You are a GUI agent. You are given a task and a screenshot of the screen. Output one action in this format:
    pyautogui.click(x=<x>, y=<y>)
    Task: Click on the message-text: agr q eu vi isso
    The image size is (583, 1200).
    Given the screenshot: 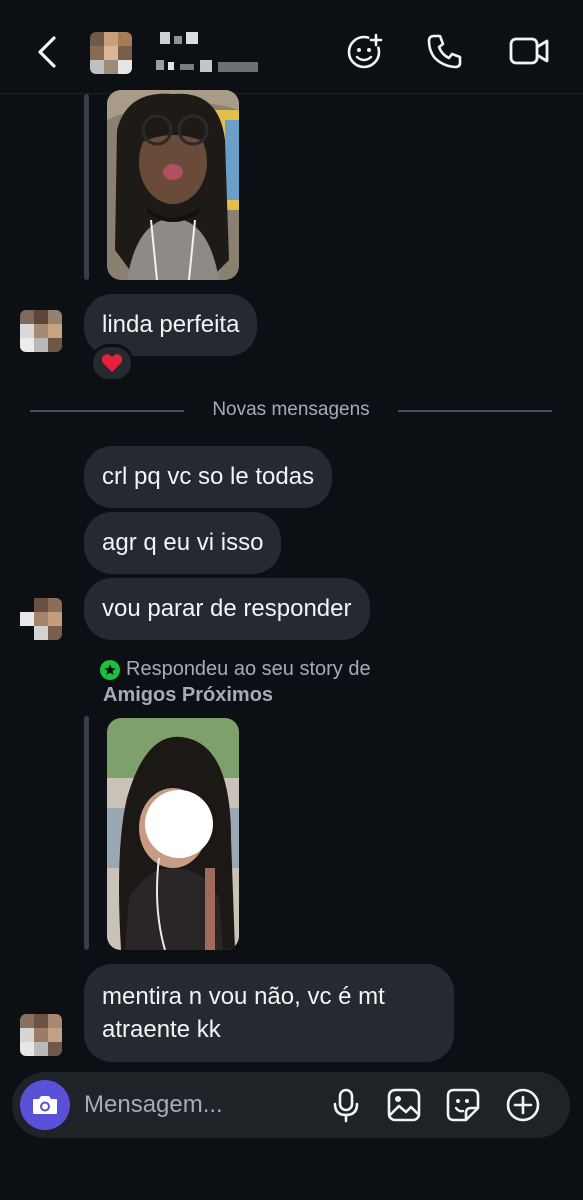 What is the action you would take?
    pyautogui.click(x=183, y=542)
    